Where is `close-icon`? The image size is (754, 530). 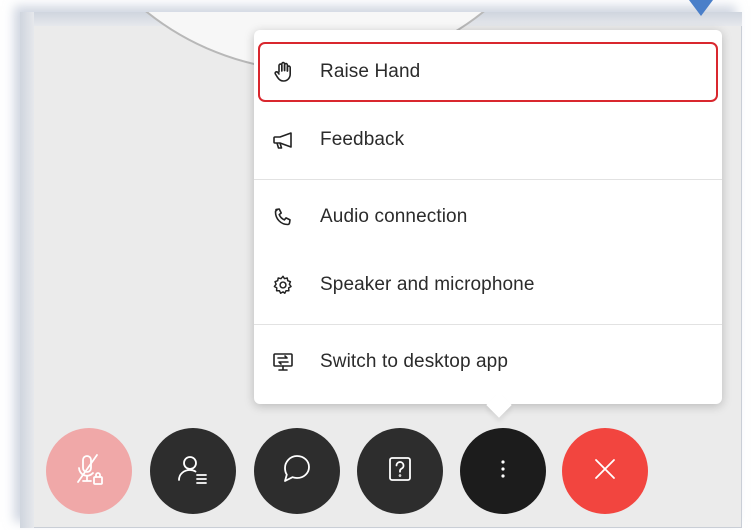 close-icon is located at coordinates (605, 471).